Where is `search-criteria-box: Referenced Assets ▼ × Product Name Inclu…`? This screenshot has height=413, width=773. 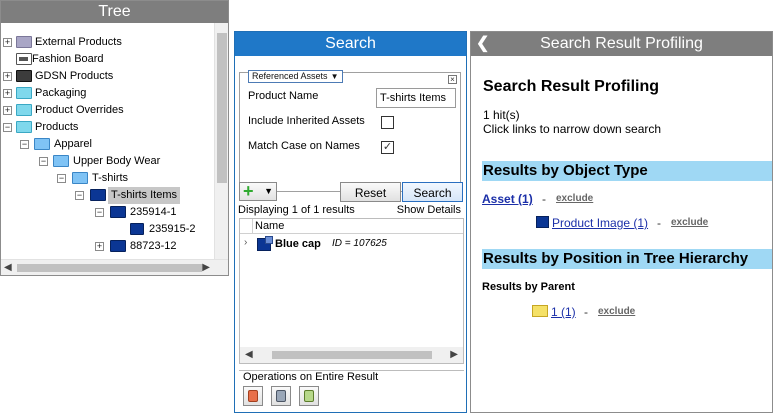 search-criteria-box: Referenced Assets ▼ × Product Name Inclu… is located at coordinates (350, 131).